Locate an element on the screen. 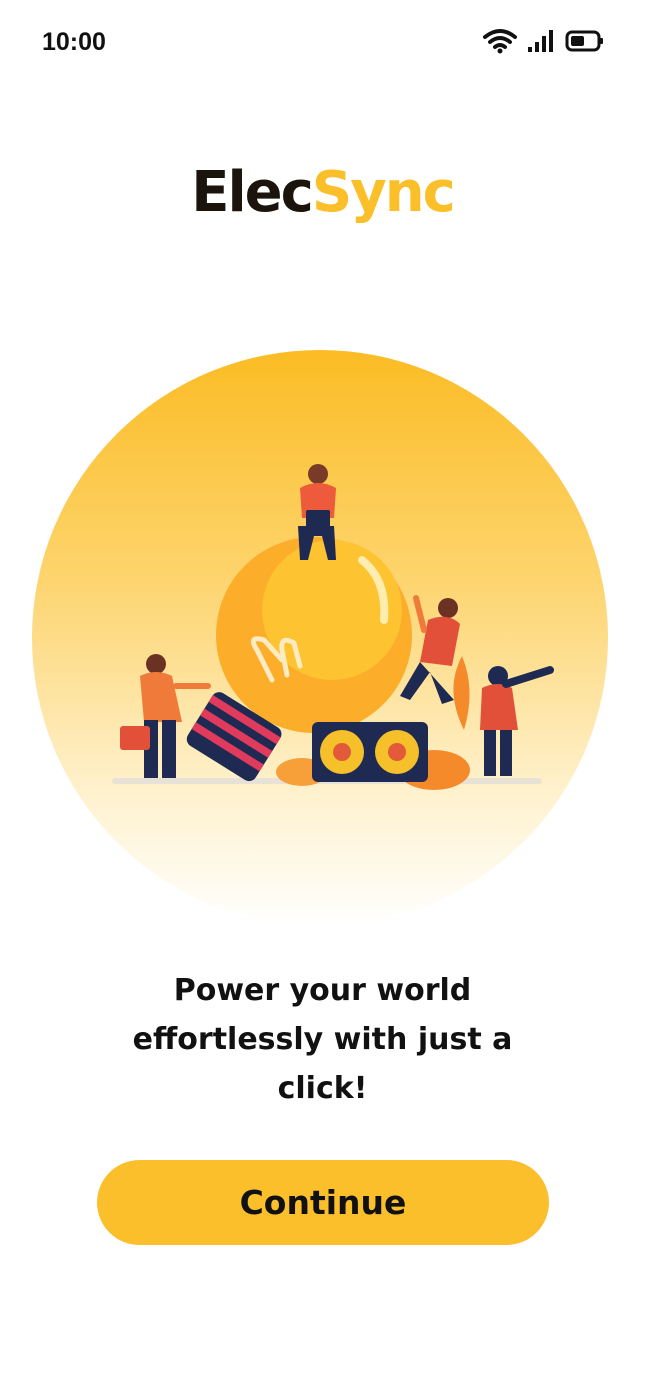 The width and height of the screenshot is (645, 1398). status-bar: 10:00 is located at coordinates (322, 44).